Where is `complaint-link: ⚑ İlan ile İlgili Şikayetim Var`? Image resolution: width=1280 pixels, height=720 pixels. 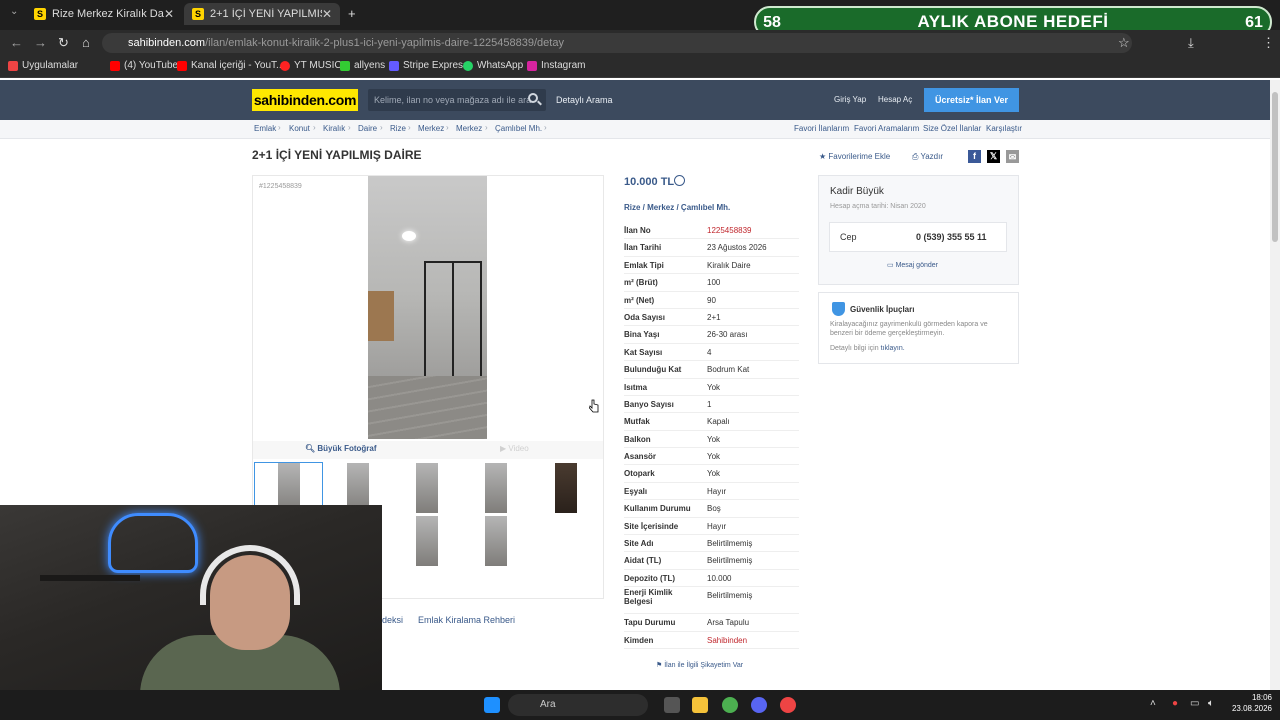
complaint-link: ⚑ İlan ile İlgili Şikayetim Var is located at coordinates (699, 665).